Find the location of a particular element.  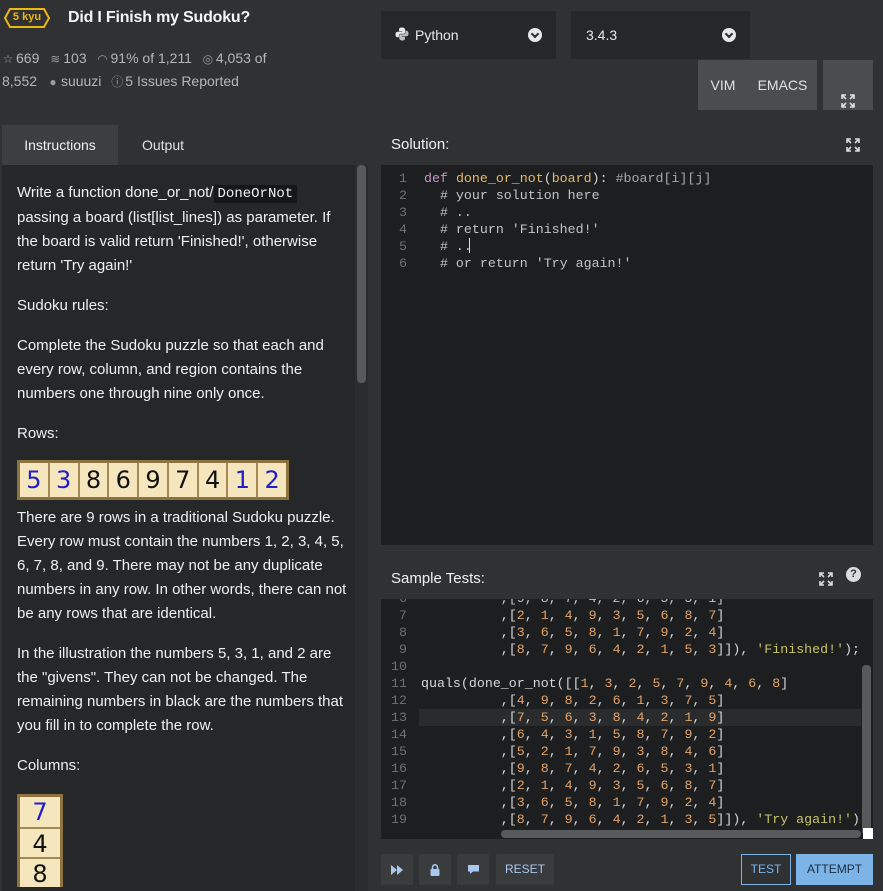

fast-forward-icon is located at coordinates (397, 869).